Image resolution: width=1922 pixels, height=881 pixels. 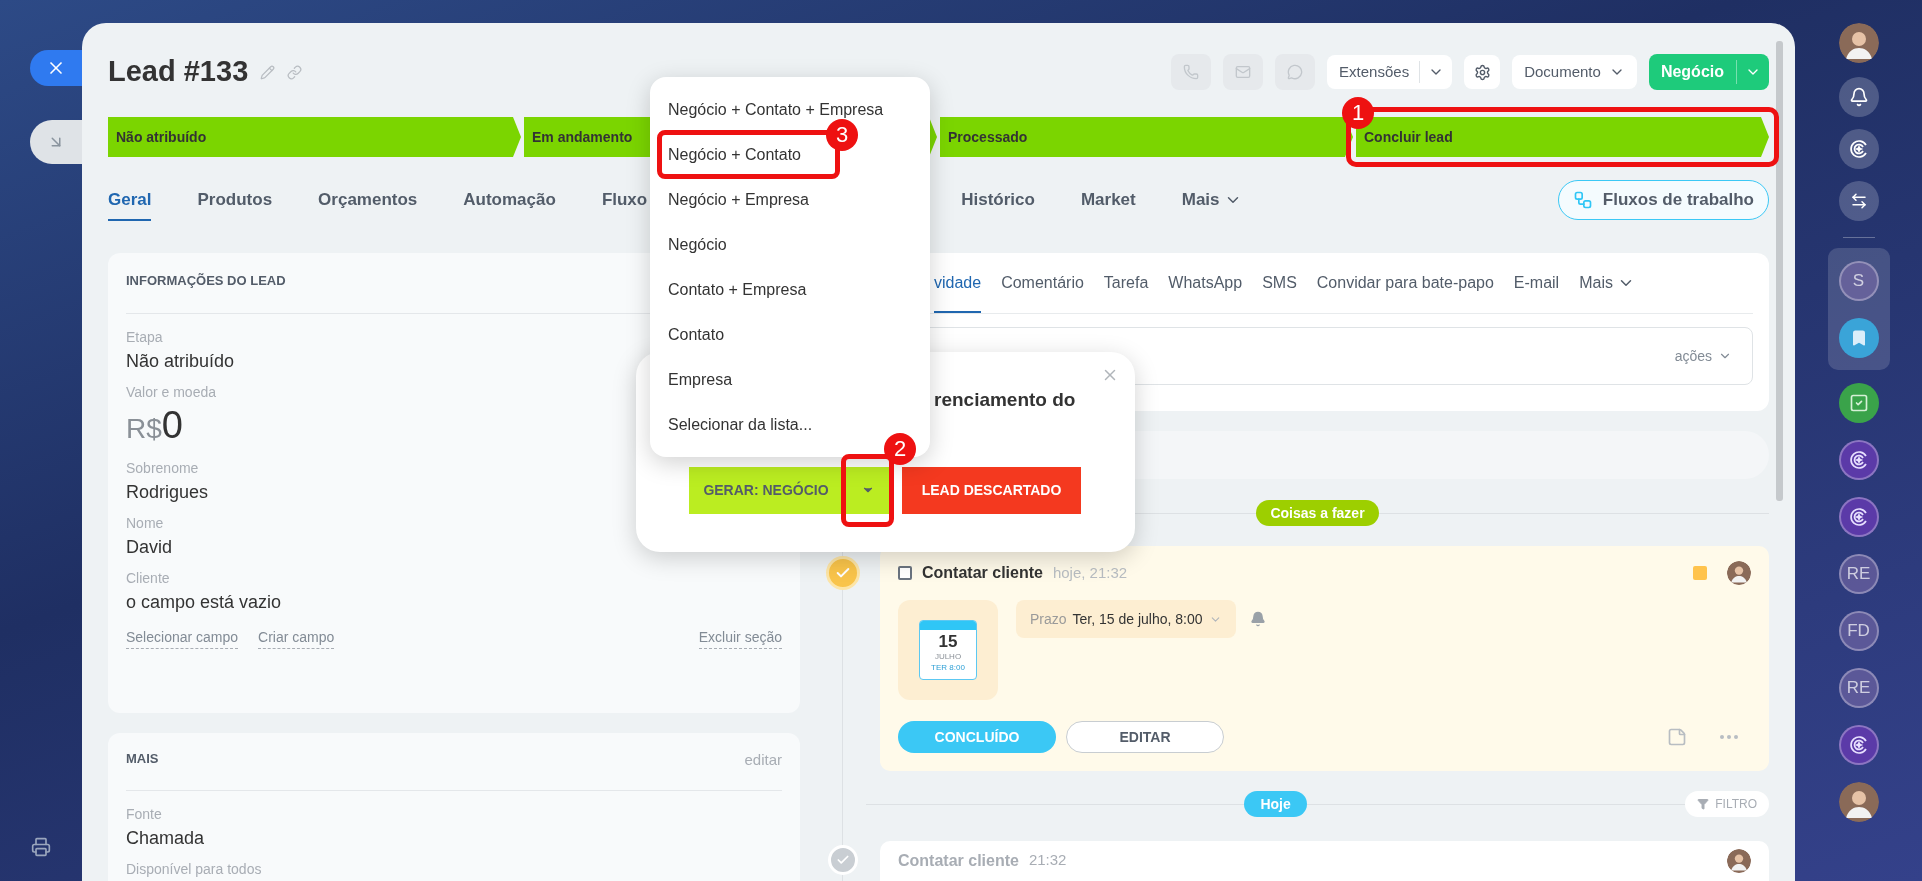 I want to click on chat-button: FD, so click(x=1858, y=630).